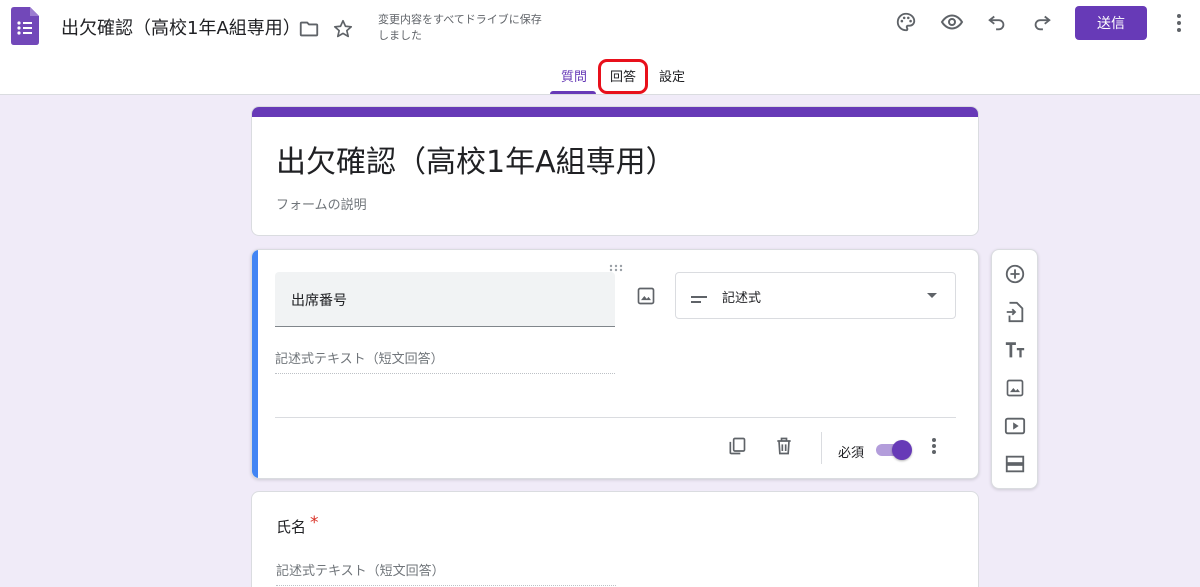 The image size is (1200, 587). Describe the element at coordinates (460, 27) in the screenshot. I see `save-status-text: 変更内容をすべてドライブに保存しました` at that location.